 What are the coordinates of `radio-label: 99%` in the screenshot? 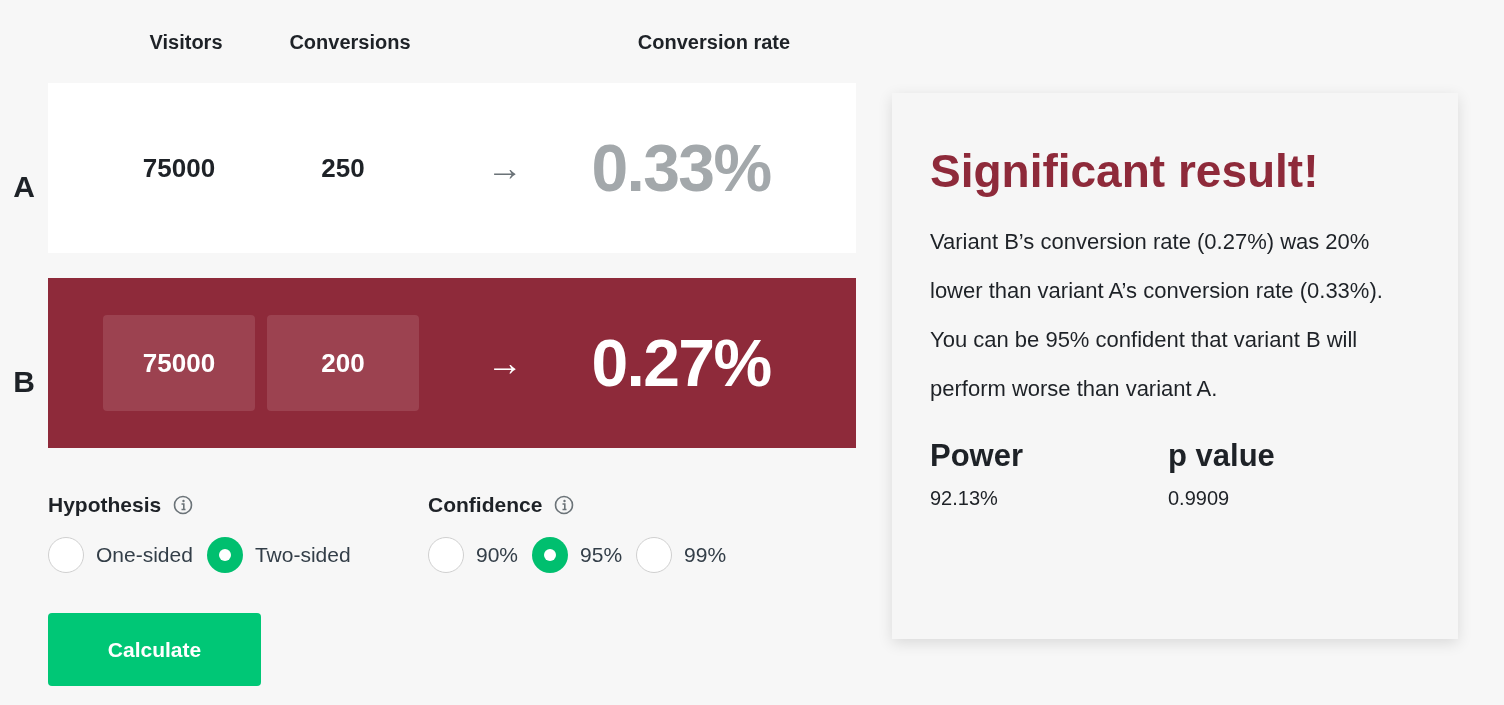 It's located at (705, 555).